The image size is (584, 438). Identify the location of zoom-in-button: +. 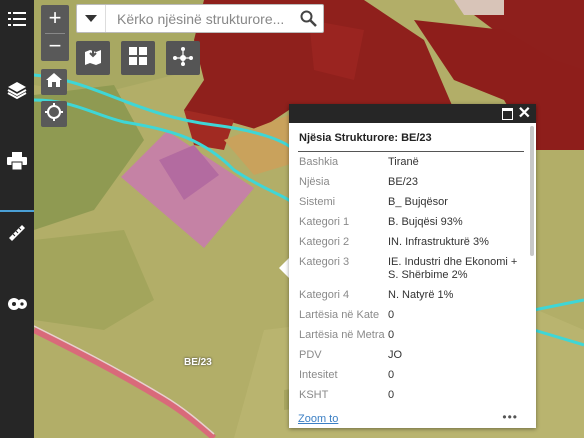
(55, 19).